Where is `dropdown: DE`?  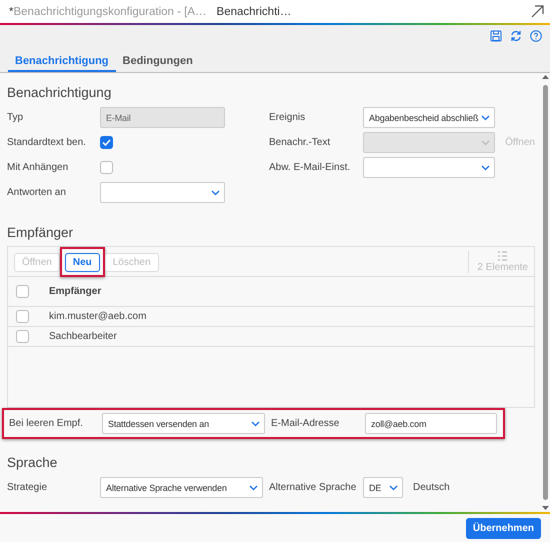 dropdown: DE is located at coordinates (383, 487).